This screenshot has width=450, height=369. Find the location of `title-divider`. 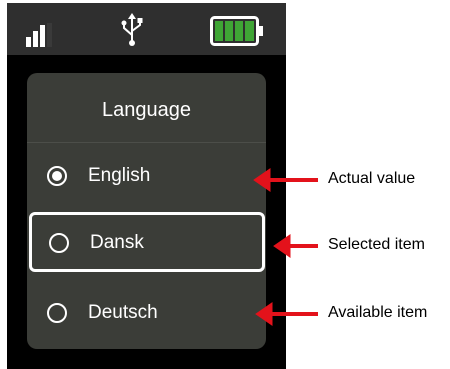

title-divider is located at coordinates (146, 142).